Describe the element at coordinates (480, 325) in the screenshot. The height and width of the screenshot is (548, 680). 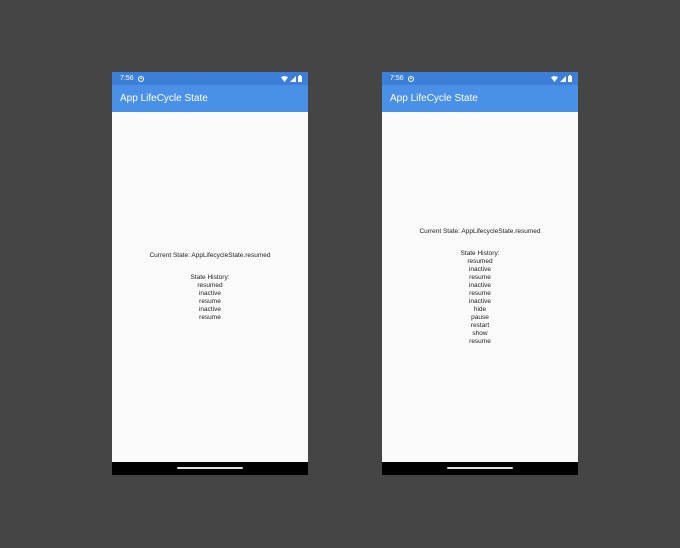
I see `history-item: restart` at that location.